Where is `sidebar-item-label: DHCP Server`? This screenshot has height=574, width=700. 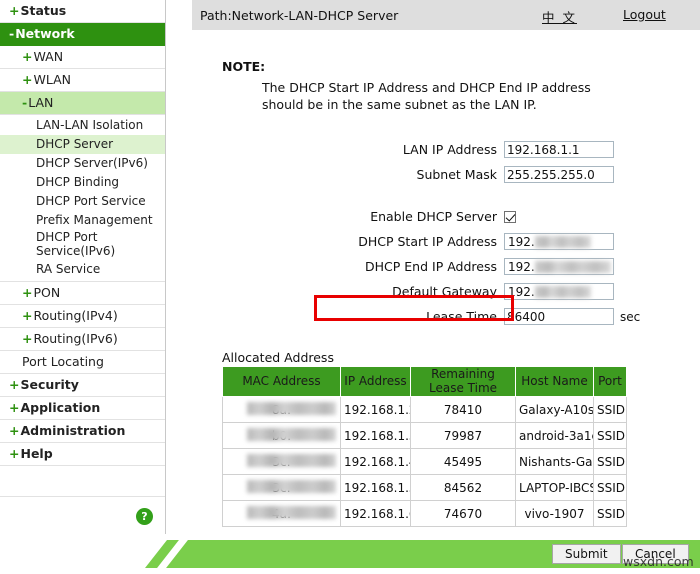 sidebar-item-label: DHCP Server is located at coordinates (75, 143).